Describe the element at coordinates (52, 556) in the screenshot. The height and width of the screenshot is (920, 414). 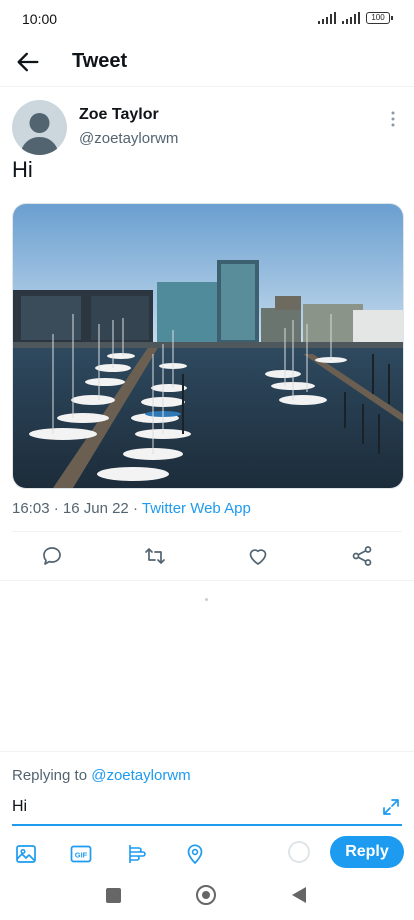
I see `reply-icon` at that location.